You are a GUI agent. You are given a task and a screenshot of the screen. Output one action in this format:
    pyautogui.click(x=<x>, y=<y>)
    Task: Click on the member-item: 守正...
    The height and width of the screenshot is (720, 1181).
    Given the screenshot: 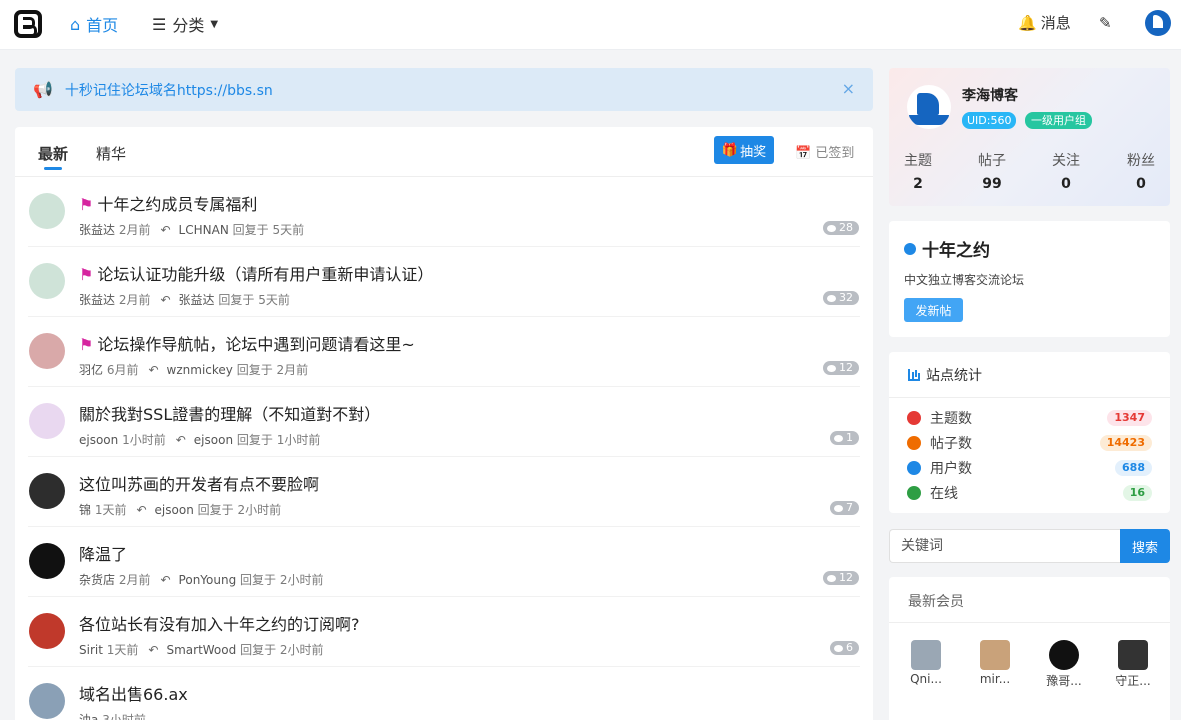 What is the action you would take?
    pyautogui.click(x=1133, y=664)
    